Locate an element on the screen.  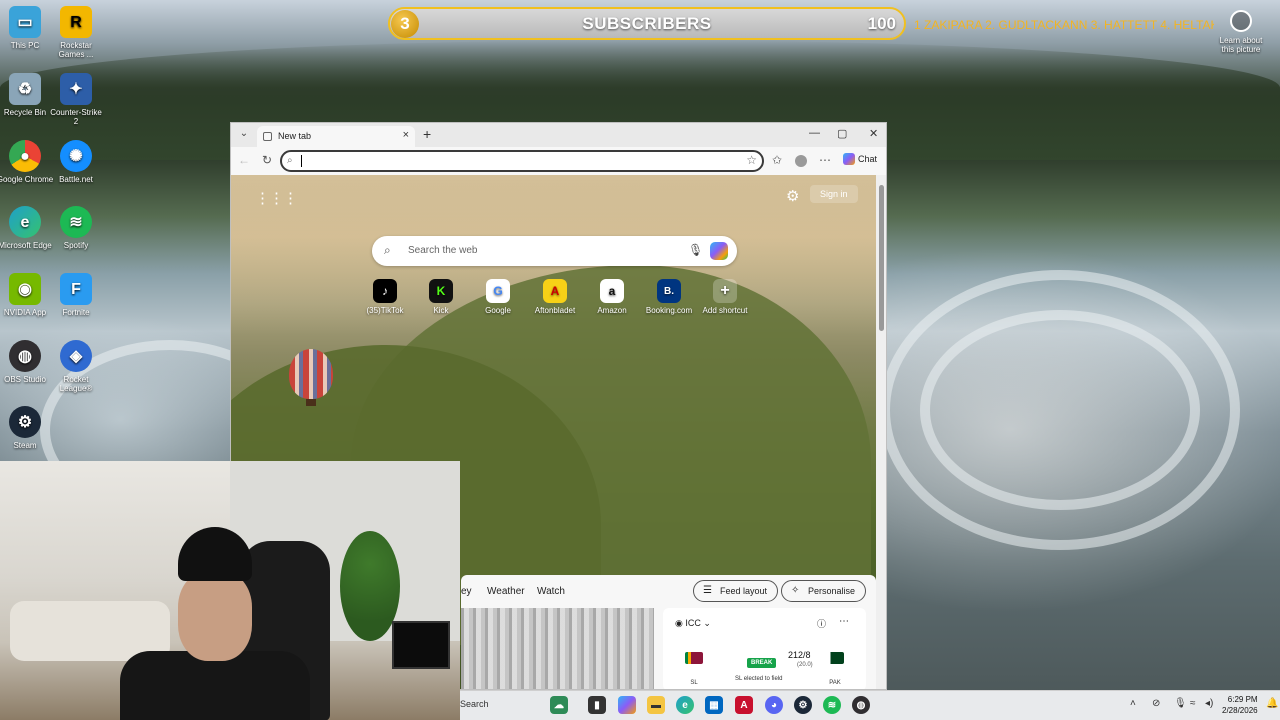
learn-about-picture: Learn about this picture is located at coordinates (1241, 32).